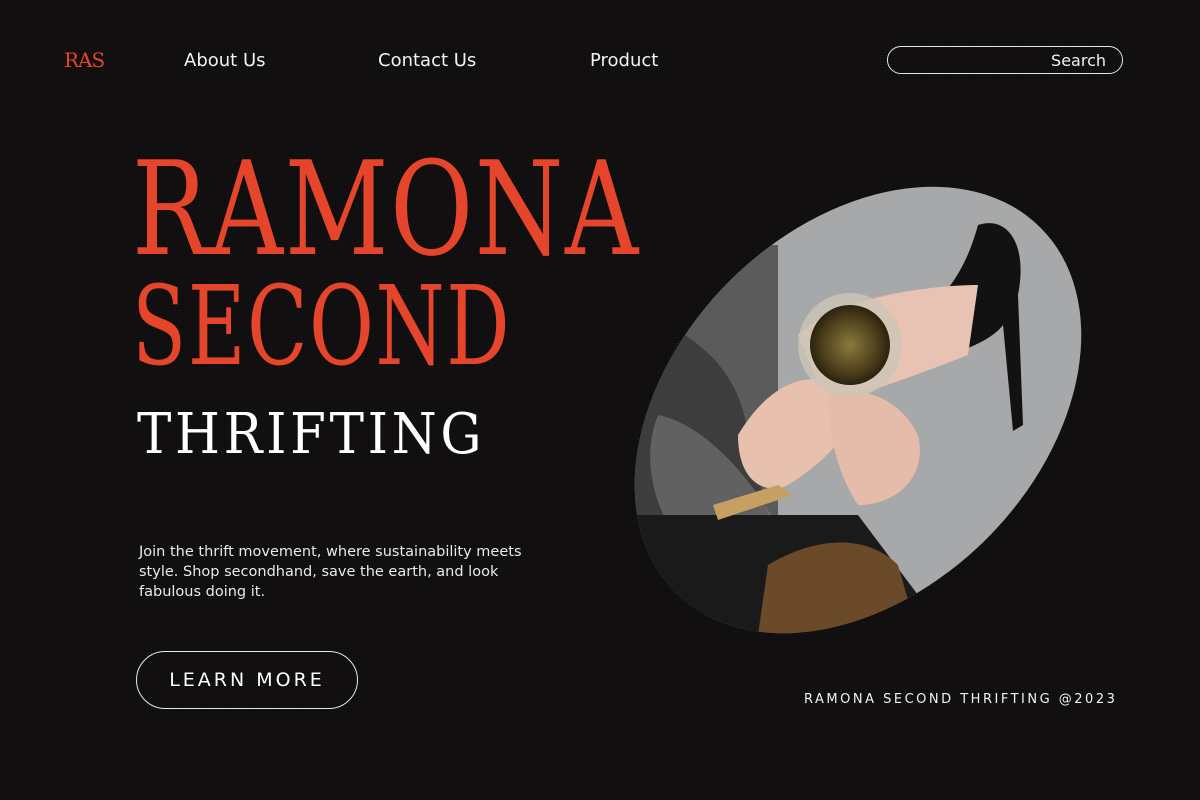 The height and width of the screenshot is (800, 1200). I want to click on learn-more-button: LEARN MORE, so click(247, 680).